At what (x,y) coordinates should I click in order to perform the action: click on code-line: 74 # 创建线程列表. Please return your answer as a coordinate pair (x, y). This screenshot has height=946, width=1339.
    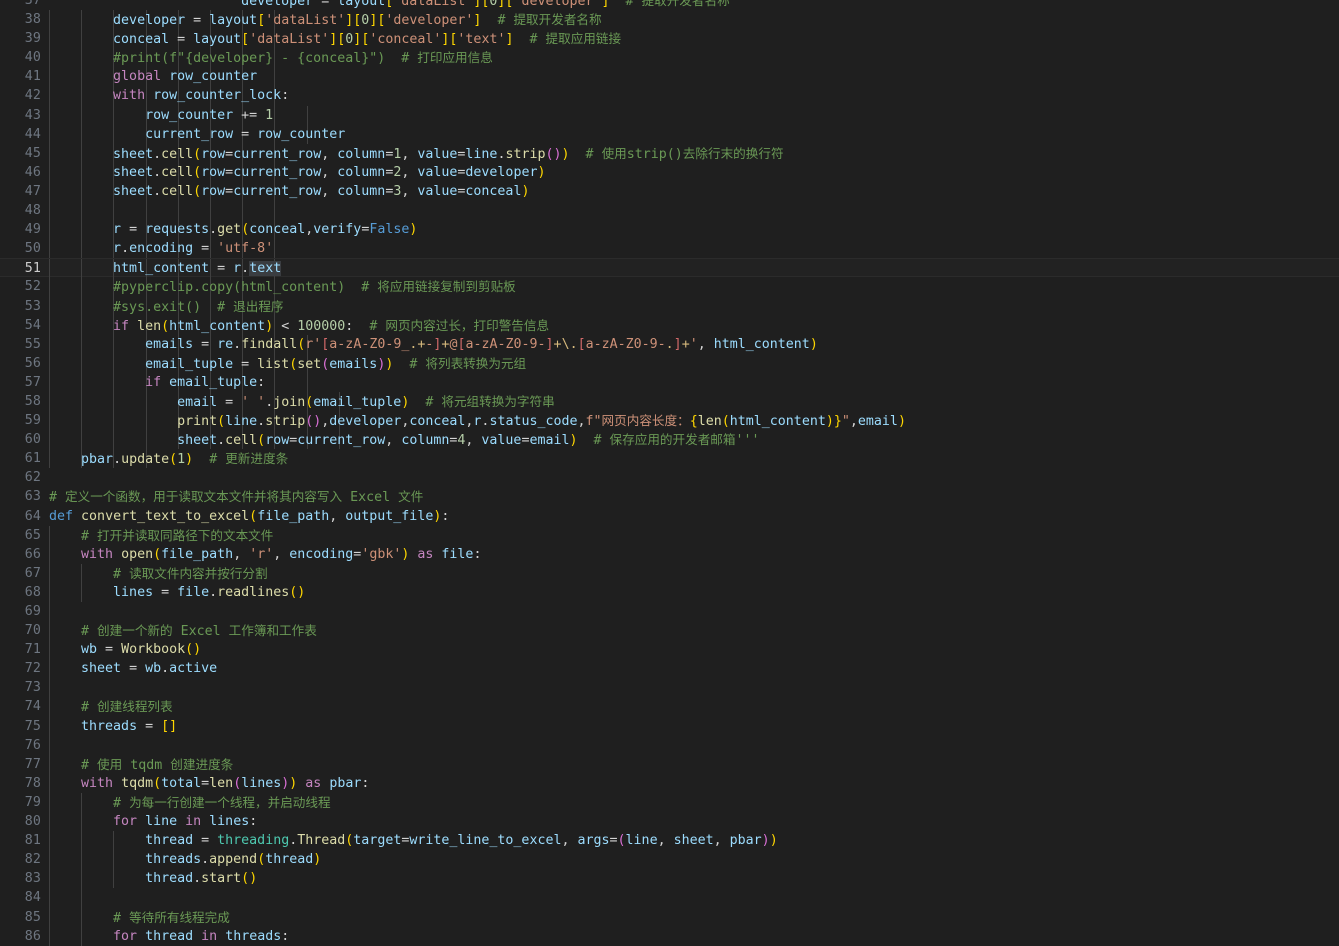
    Looking at the image, I should click on (669, 707).